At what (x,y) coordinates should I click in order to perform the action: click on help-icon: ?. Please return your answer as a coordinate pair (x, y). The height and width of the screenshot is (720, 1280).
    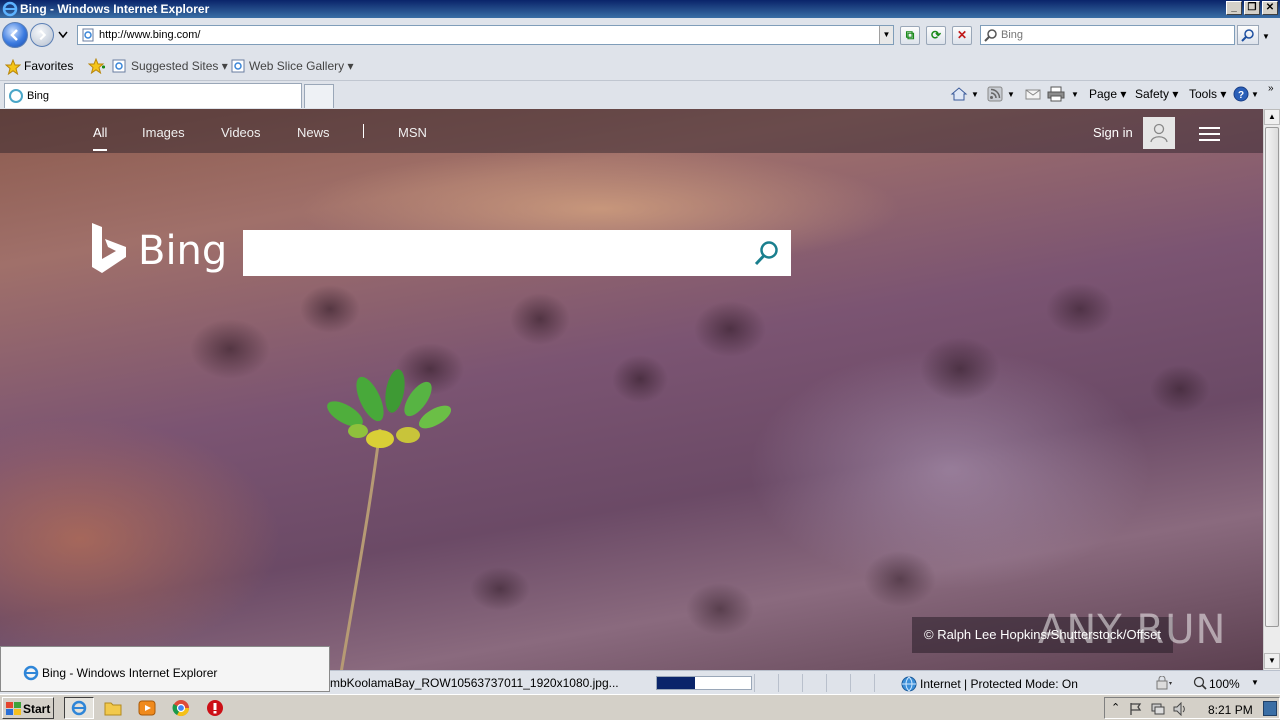
    Looking at the image, I should click on (1241, 94).